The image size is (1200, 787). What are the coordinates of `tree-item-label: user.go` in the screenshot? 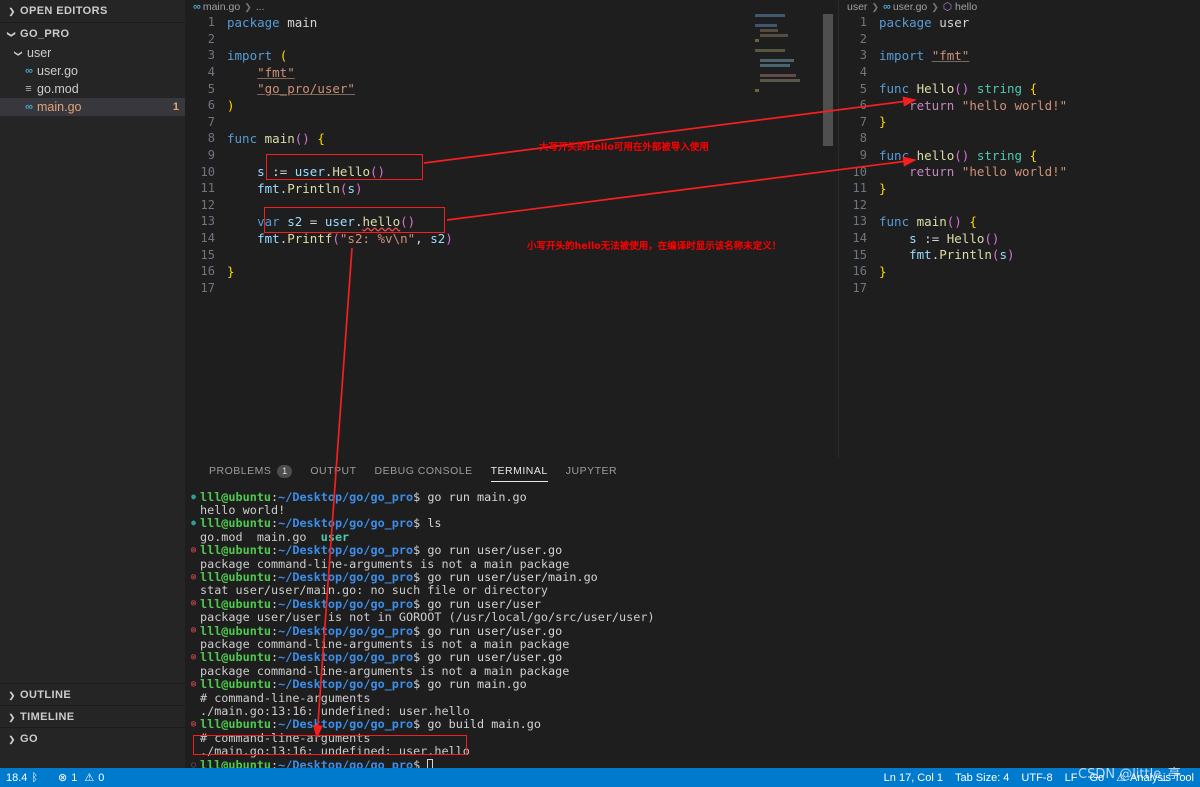 It's located at (58, 71).